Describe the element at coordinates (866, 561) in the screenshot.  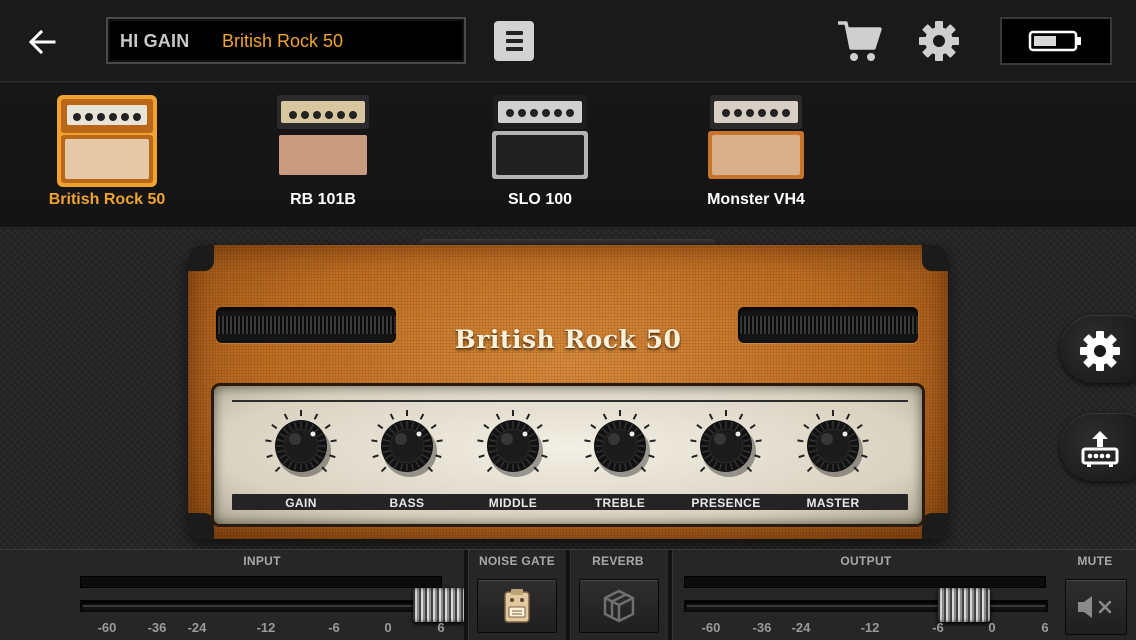
I see `output-label: OUTPUT` at that location.